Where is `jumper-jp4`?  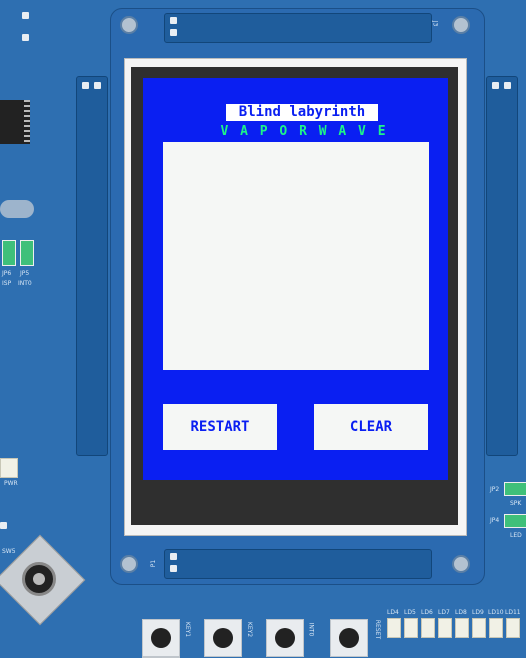
jumper-jp4 is located at coordinates (515, 521).